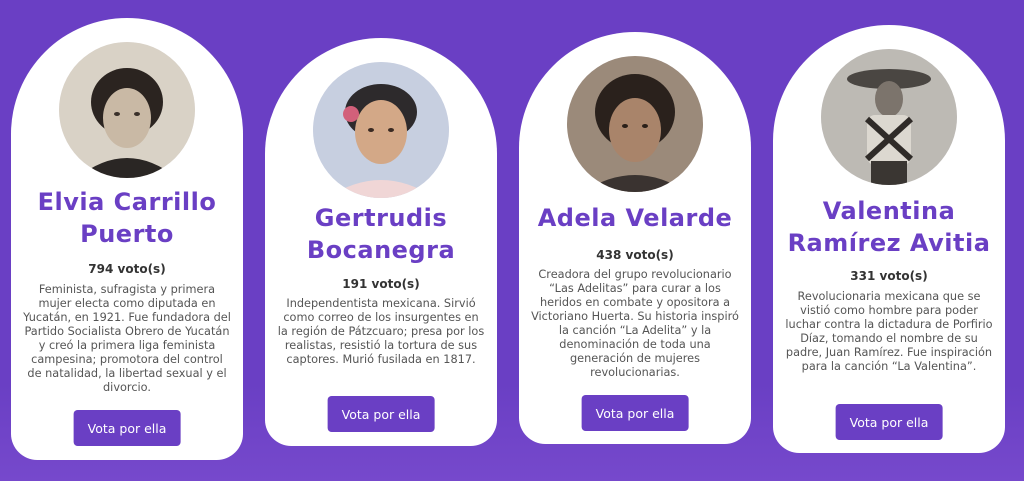  I want to click on name-line-1: Valentina, so click(889, 211).